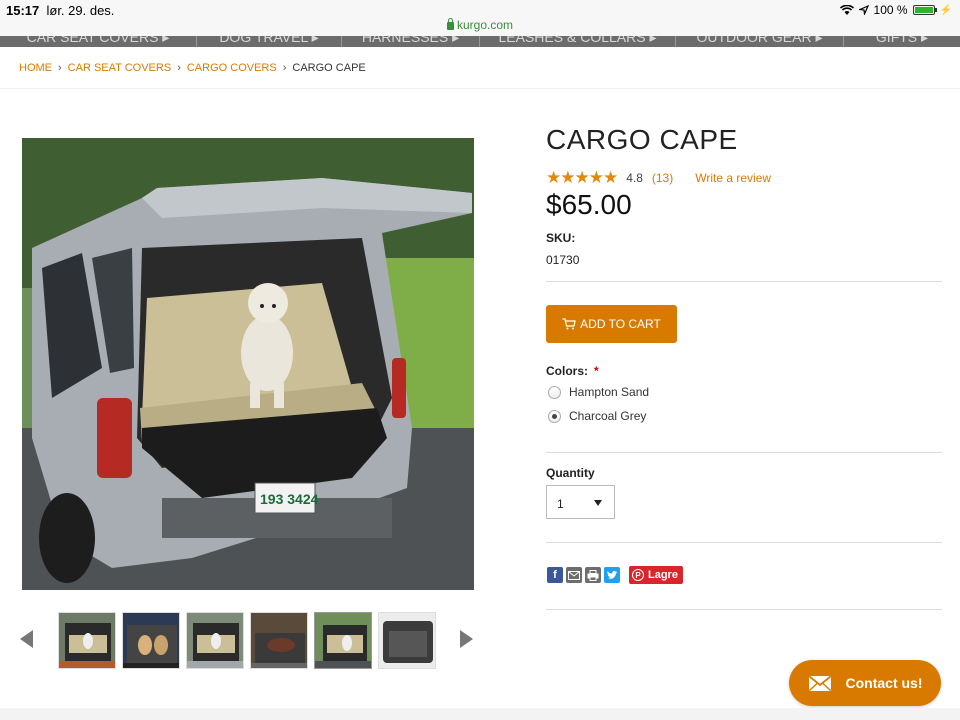  What do you see at coordinates (593, 575) in the screenshot?
I see `print-icon` at bounding box center [593, 575].